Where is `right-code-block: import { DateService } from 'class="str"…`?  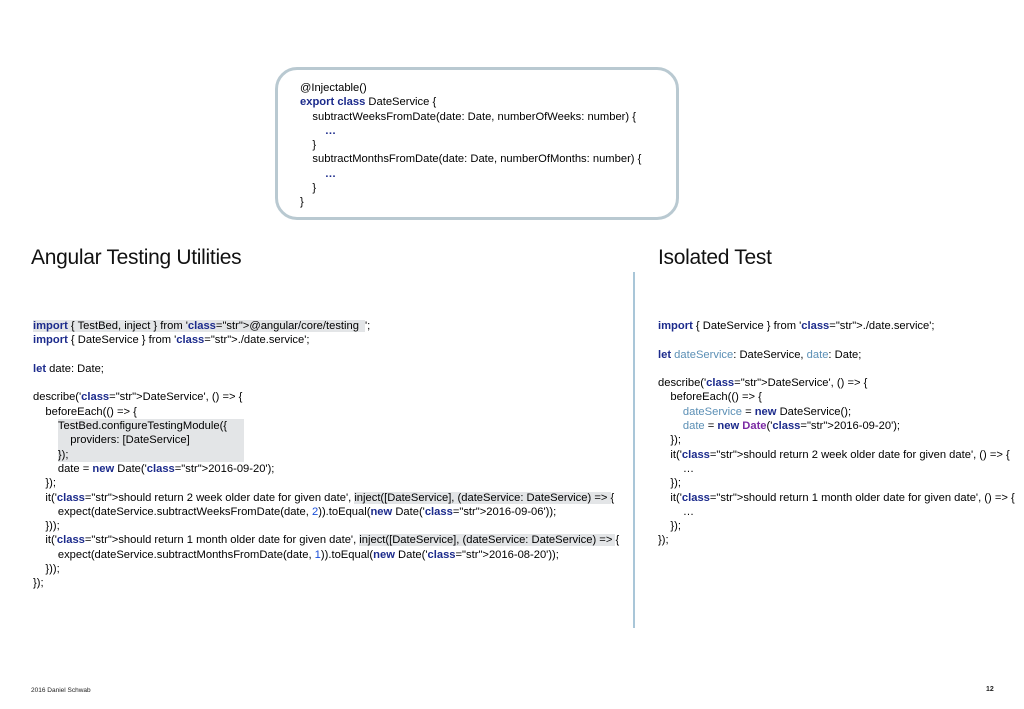
right-code-block: import { DateService } from 'class="str"… is located at coordinates (836, 433).